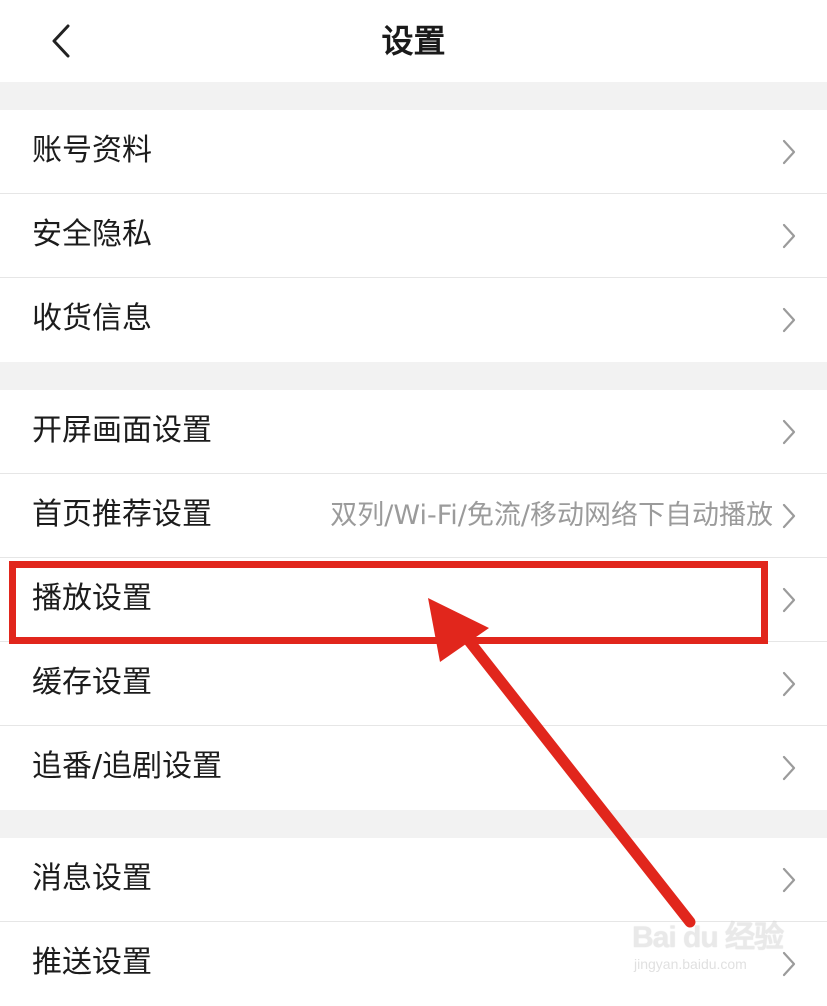  I want to click on settings-item-value: 双列/Wi-Fi/免流/移动网络下自动播放, so click(551, 515).